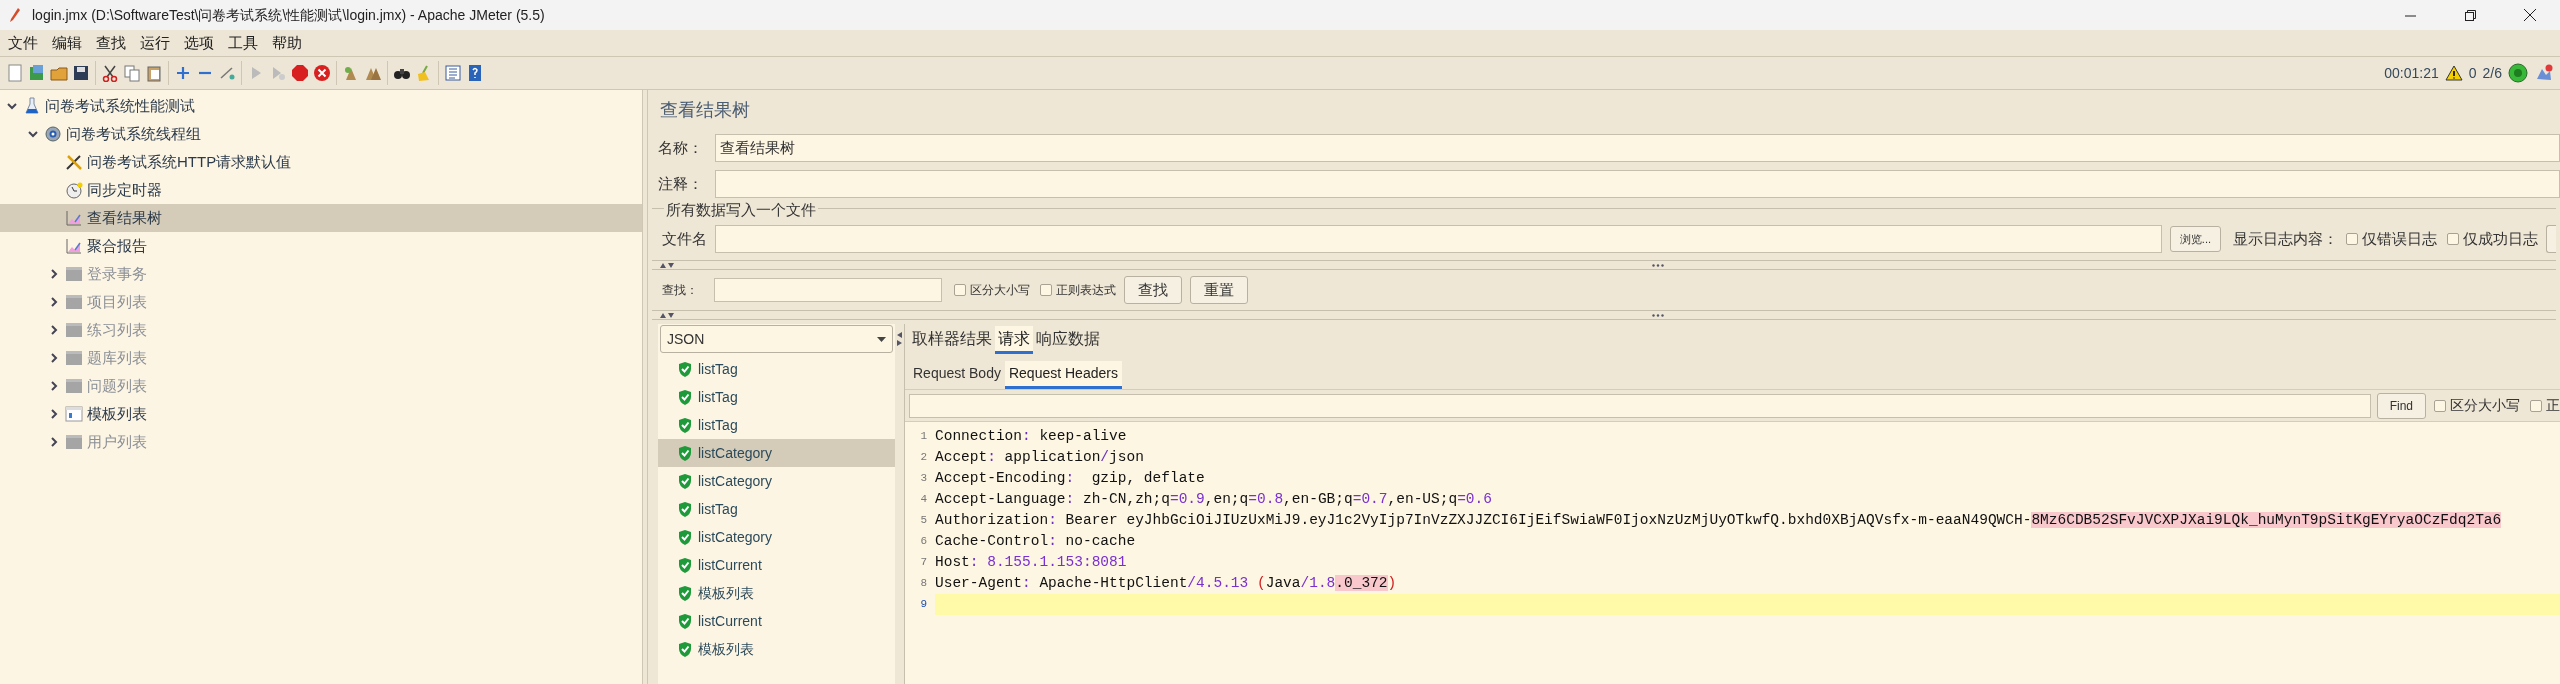  I want to click on gear-icon, so click(53, 134).